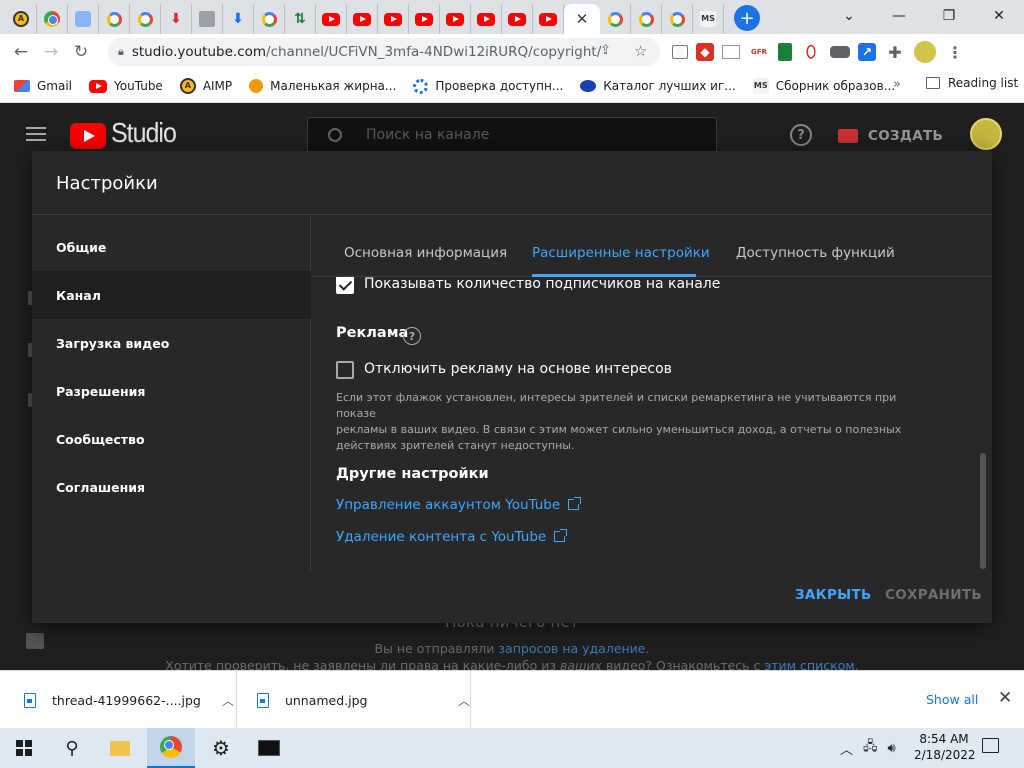 The height and width of the screenshot is (768, 1024). Describe the element at coordinates (36, 134) in the screenshot. I see `menu-icon` at that location.